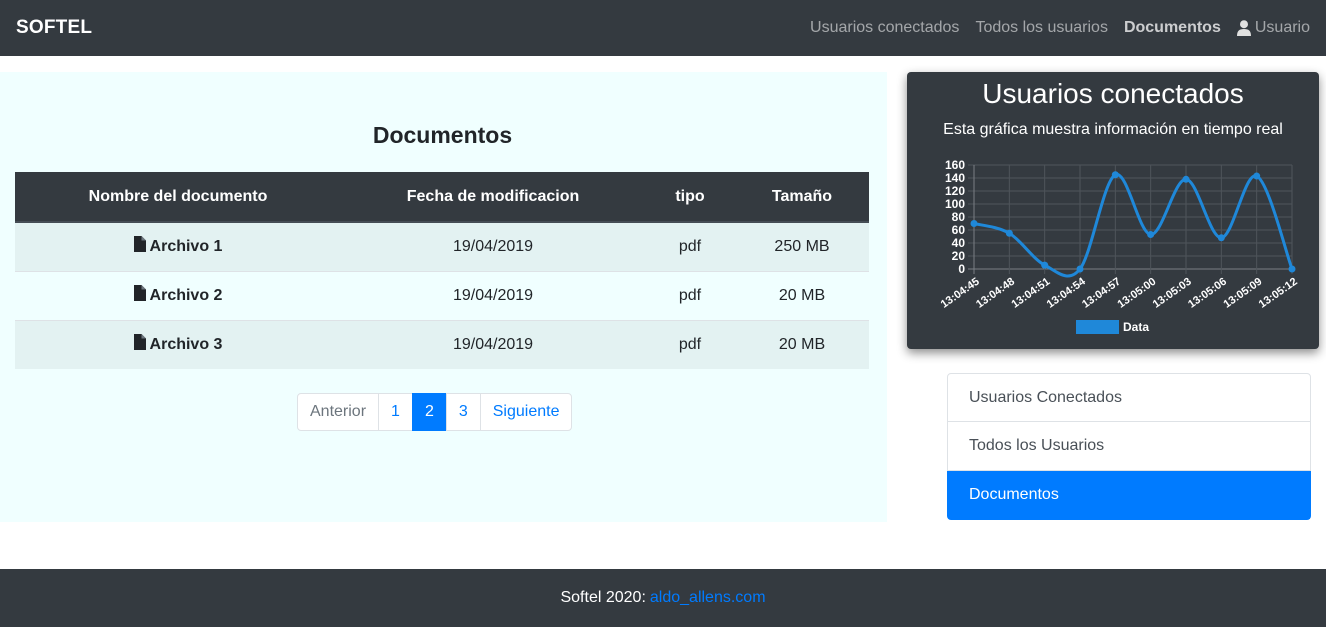  I want to click on legend-swatch, so click(1097, 327).